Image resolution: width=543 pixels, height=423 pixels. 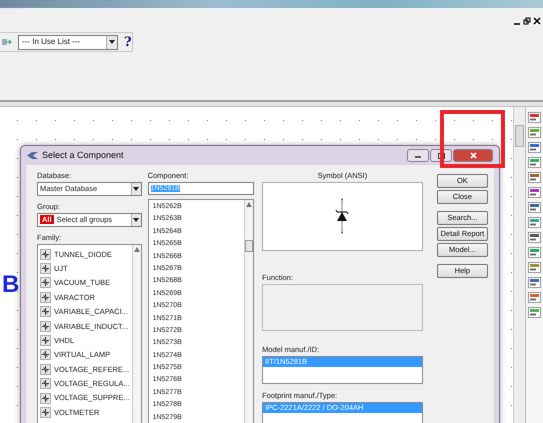 I want to click on close-button, so click(x=473, y=155).